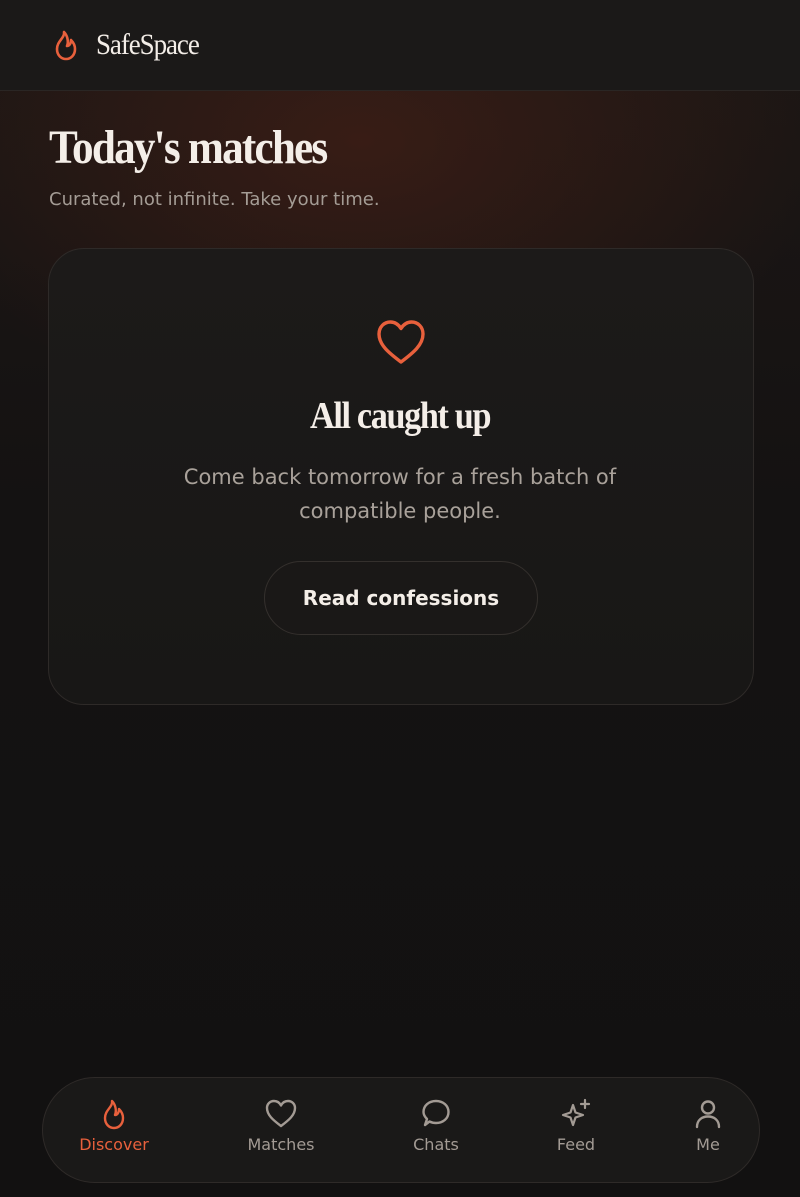 The height and width of the screenshot is (1197, 800). What do you see at coordinates (708, 1114) in the screenshot?
I see `user-icon` at bounding box center [708, 1114].